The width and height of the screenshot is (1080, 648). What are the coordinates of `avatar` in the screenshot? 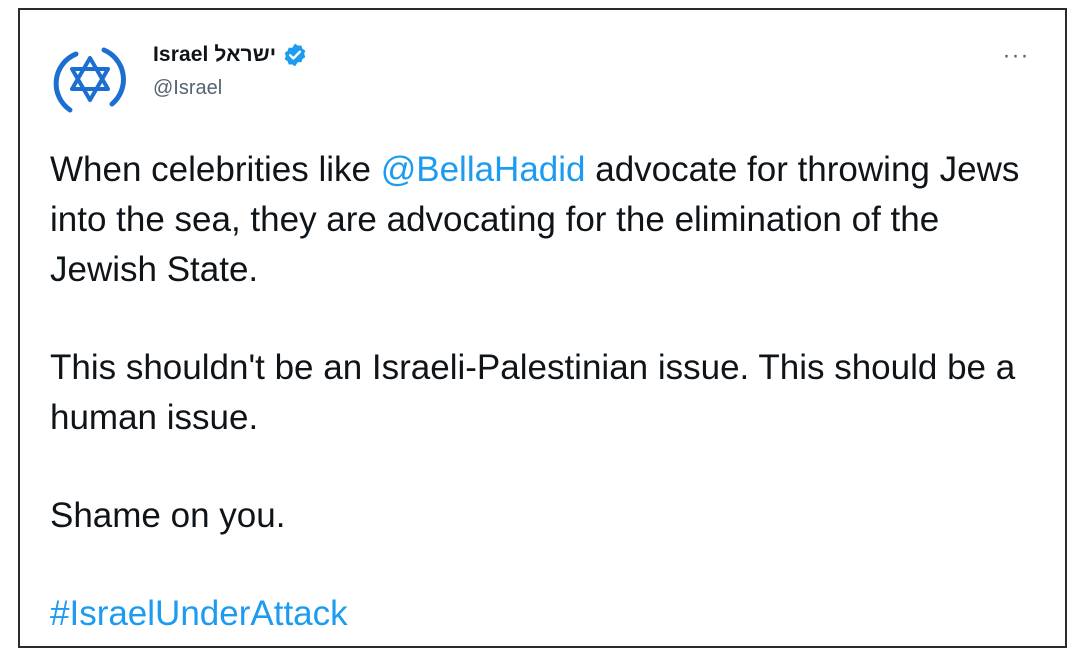 It's located at (90, 80).